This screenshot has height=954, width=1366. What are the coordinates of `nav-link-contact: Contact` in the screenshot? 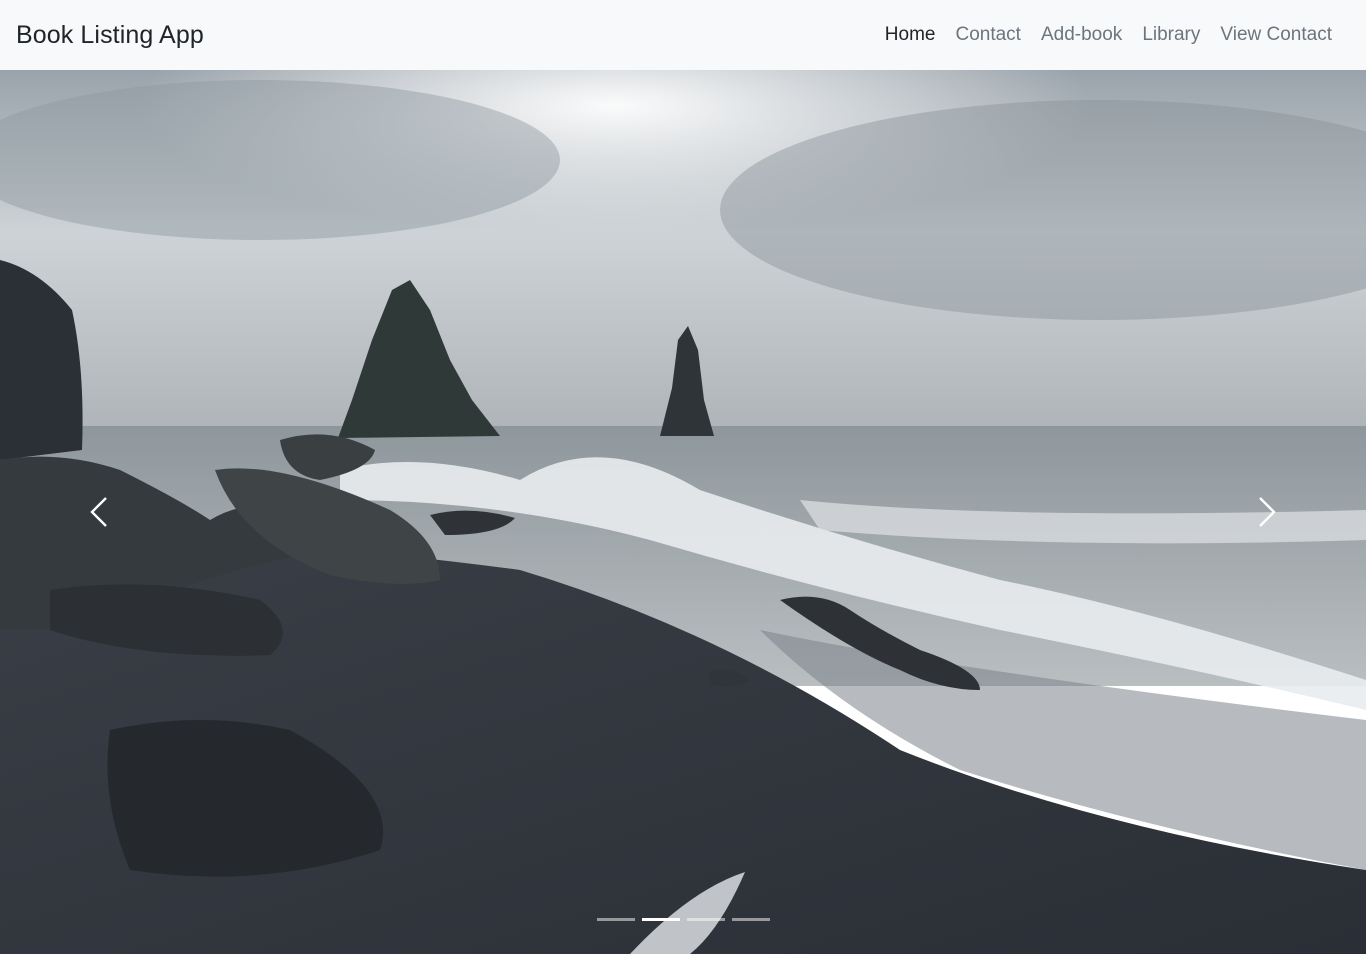 It's located at (987, 35).